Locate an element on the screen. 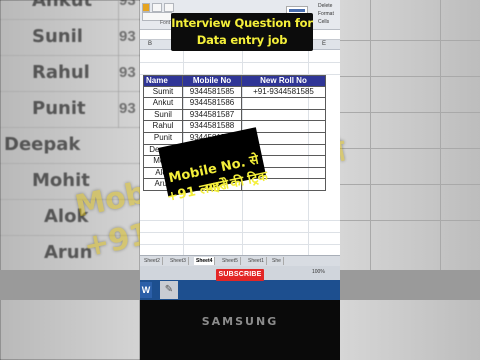 The image size is (480, 360). sheet-tab: Sheet2 is located at coordinates (152, 261).